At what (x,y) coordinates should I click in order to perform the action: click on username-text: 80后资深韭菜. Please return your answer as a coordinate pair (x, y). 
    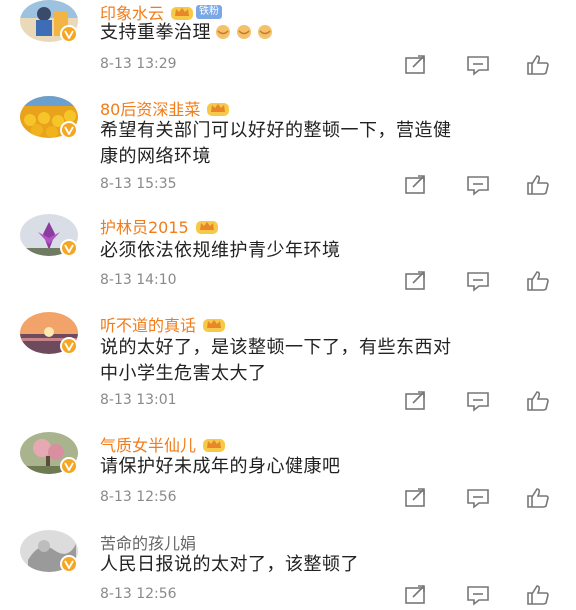
    Looking at the image, I should click on (150, 108).